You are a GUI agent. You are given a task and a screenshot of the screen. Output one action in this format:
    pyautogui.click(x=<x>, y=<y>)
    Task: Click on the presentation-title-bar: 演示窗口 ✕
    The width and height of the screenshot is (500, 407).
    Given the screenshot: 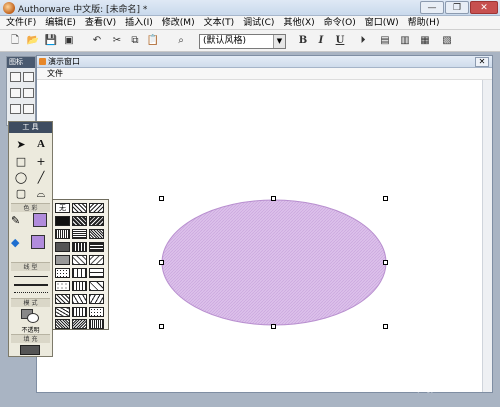 What is the action you would take?
    pyautogui.click(x=264, y=62)
    